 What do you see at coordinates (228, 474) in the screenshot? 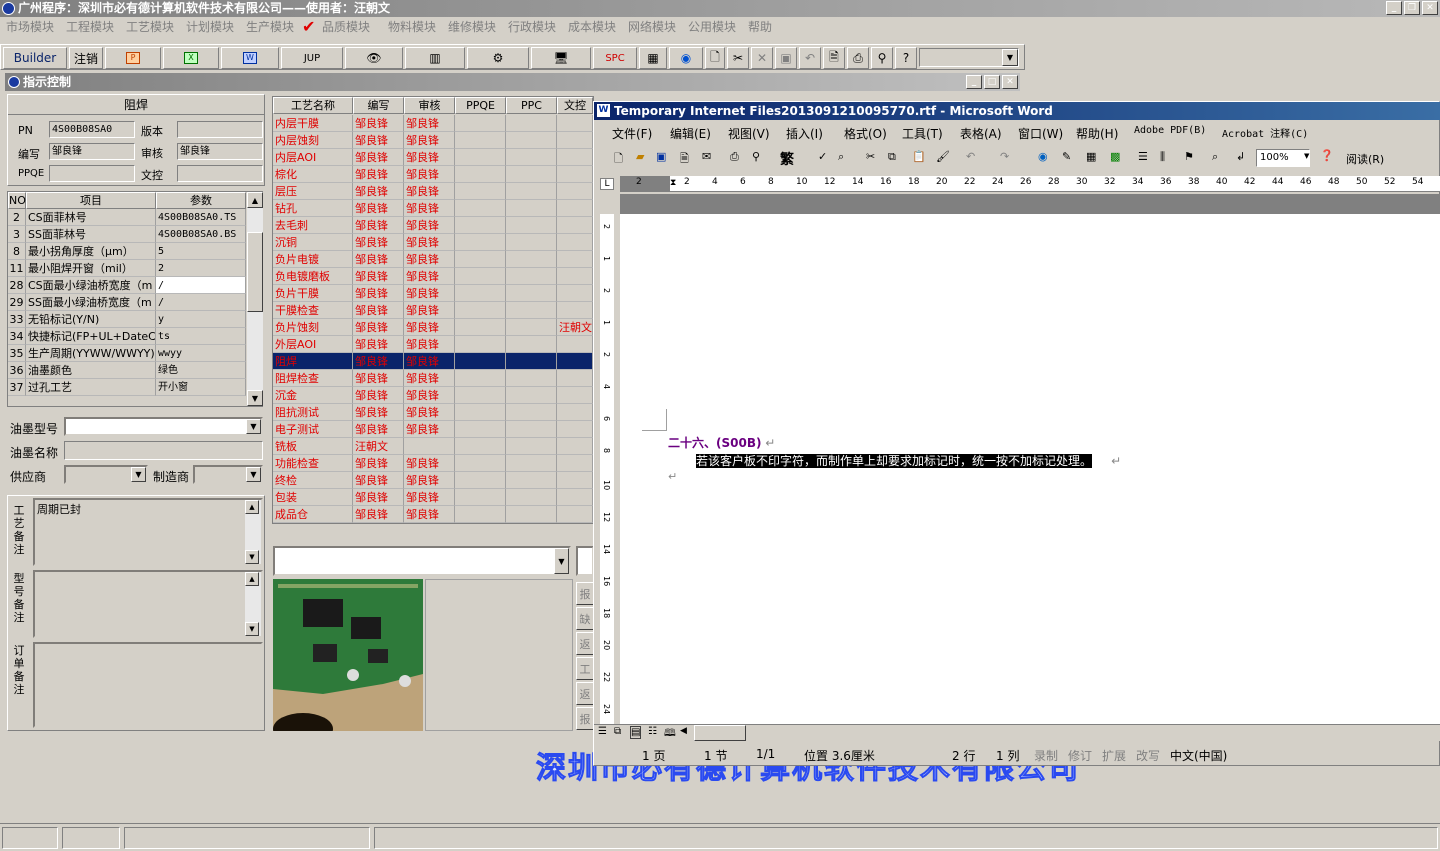
I see `maker-select: ▼` at bounding box center [228, 474].